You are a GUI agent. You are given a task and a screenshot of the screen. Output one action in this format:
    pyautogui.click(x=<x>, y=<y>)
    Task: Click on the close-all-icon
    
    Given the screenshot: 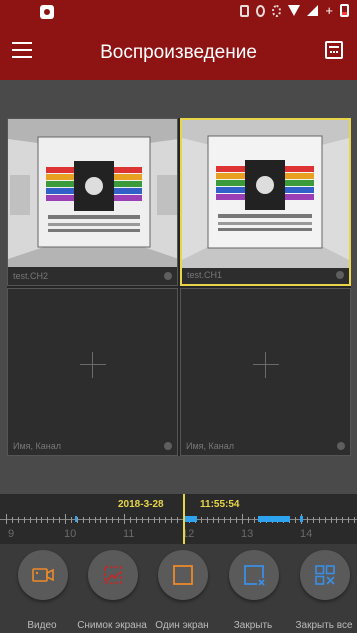 What is the action you would take?
    pyautogui.click(x=325, y=575)
    